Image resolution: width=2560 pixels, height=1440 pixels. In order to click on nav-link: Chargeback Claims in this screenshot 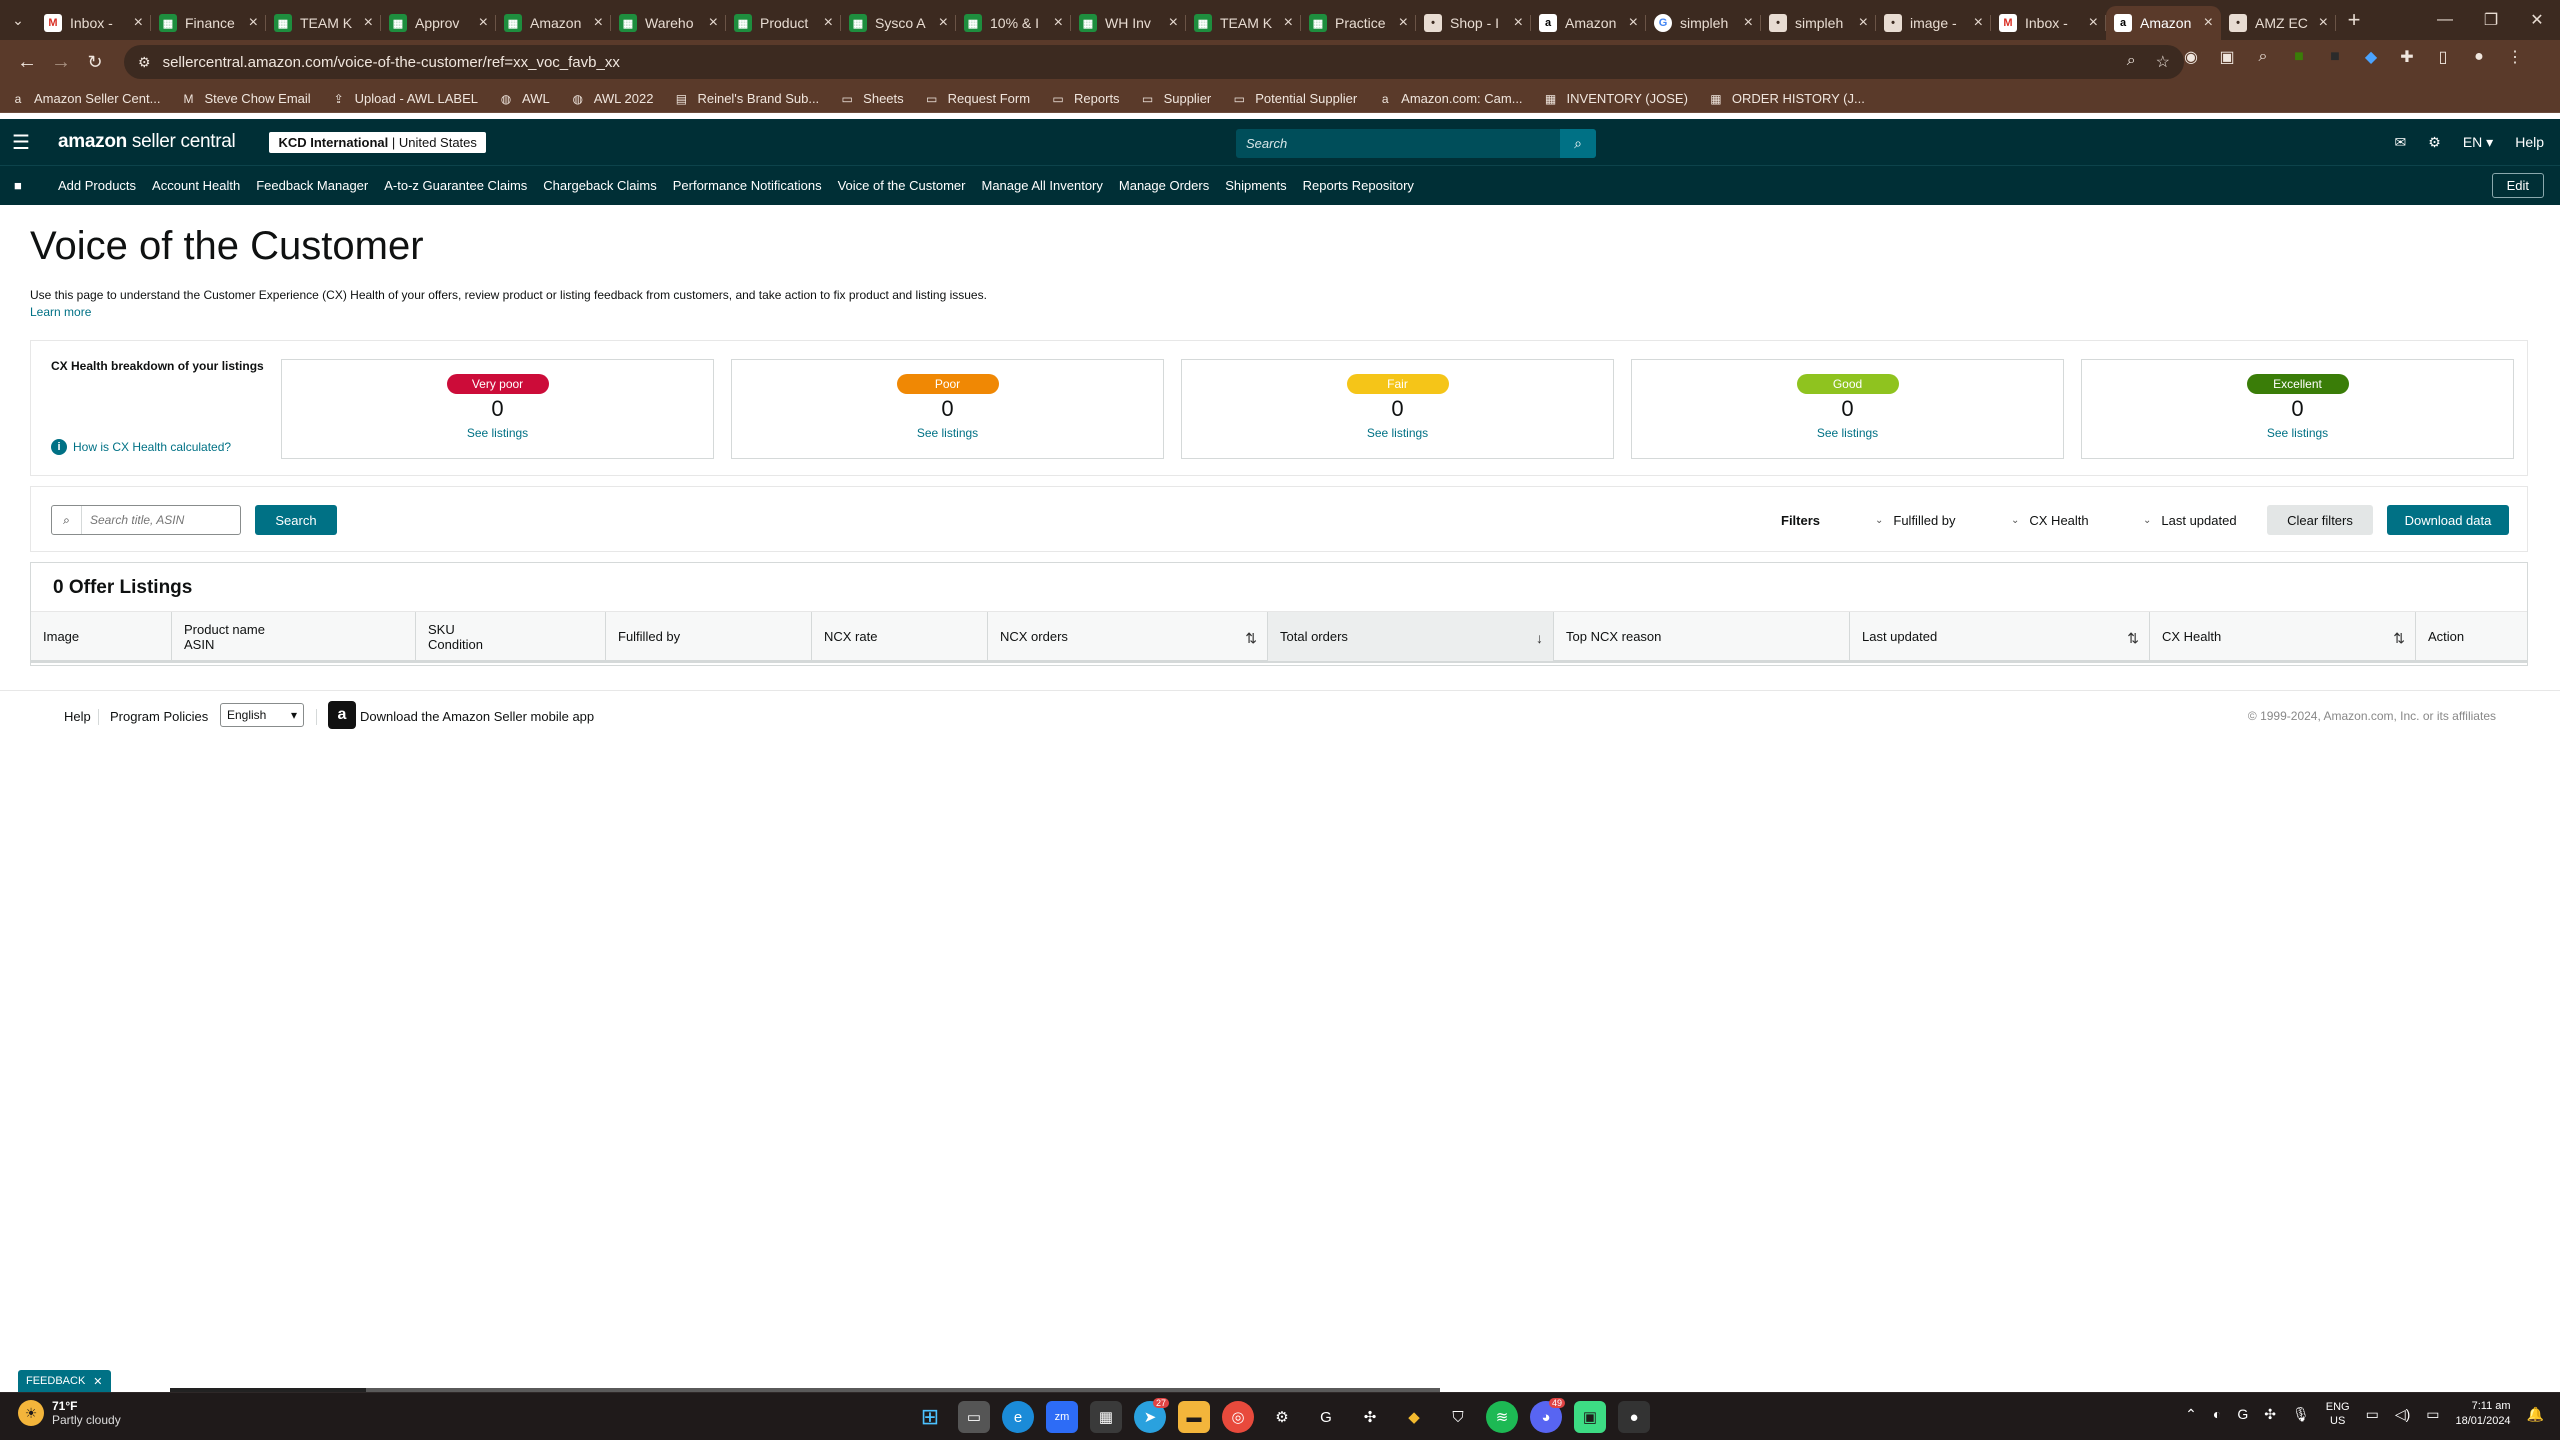, I will do `click(599, 185)`.